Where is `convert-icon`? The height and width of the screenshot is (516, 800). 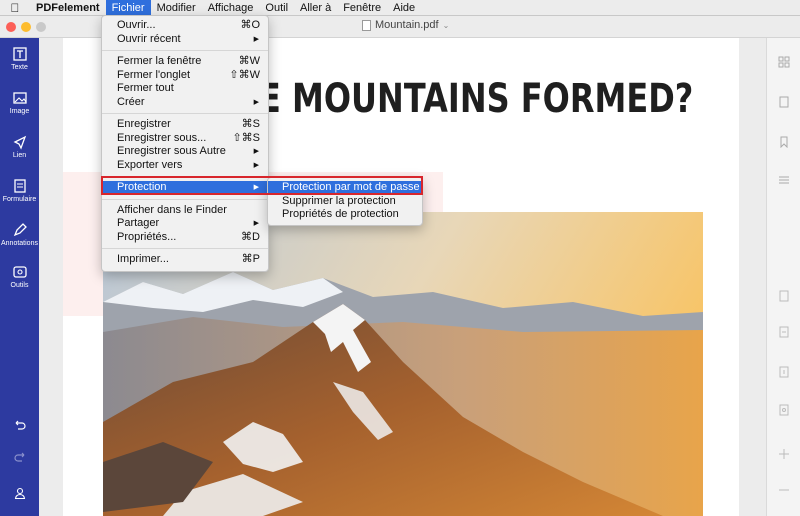
convert-icon is located at coordinates (784, 332).